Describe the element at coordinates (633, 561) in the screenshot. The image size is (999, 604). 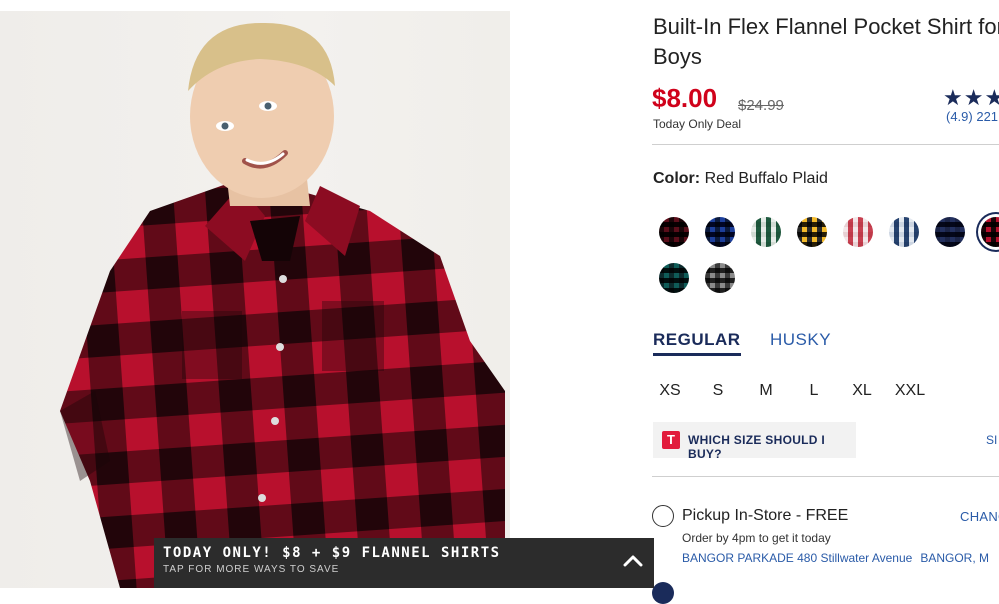
I see `chevron-up-icon` at that location.